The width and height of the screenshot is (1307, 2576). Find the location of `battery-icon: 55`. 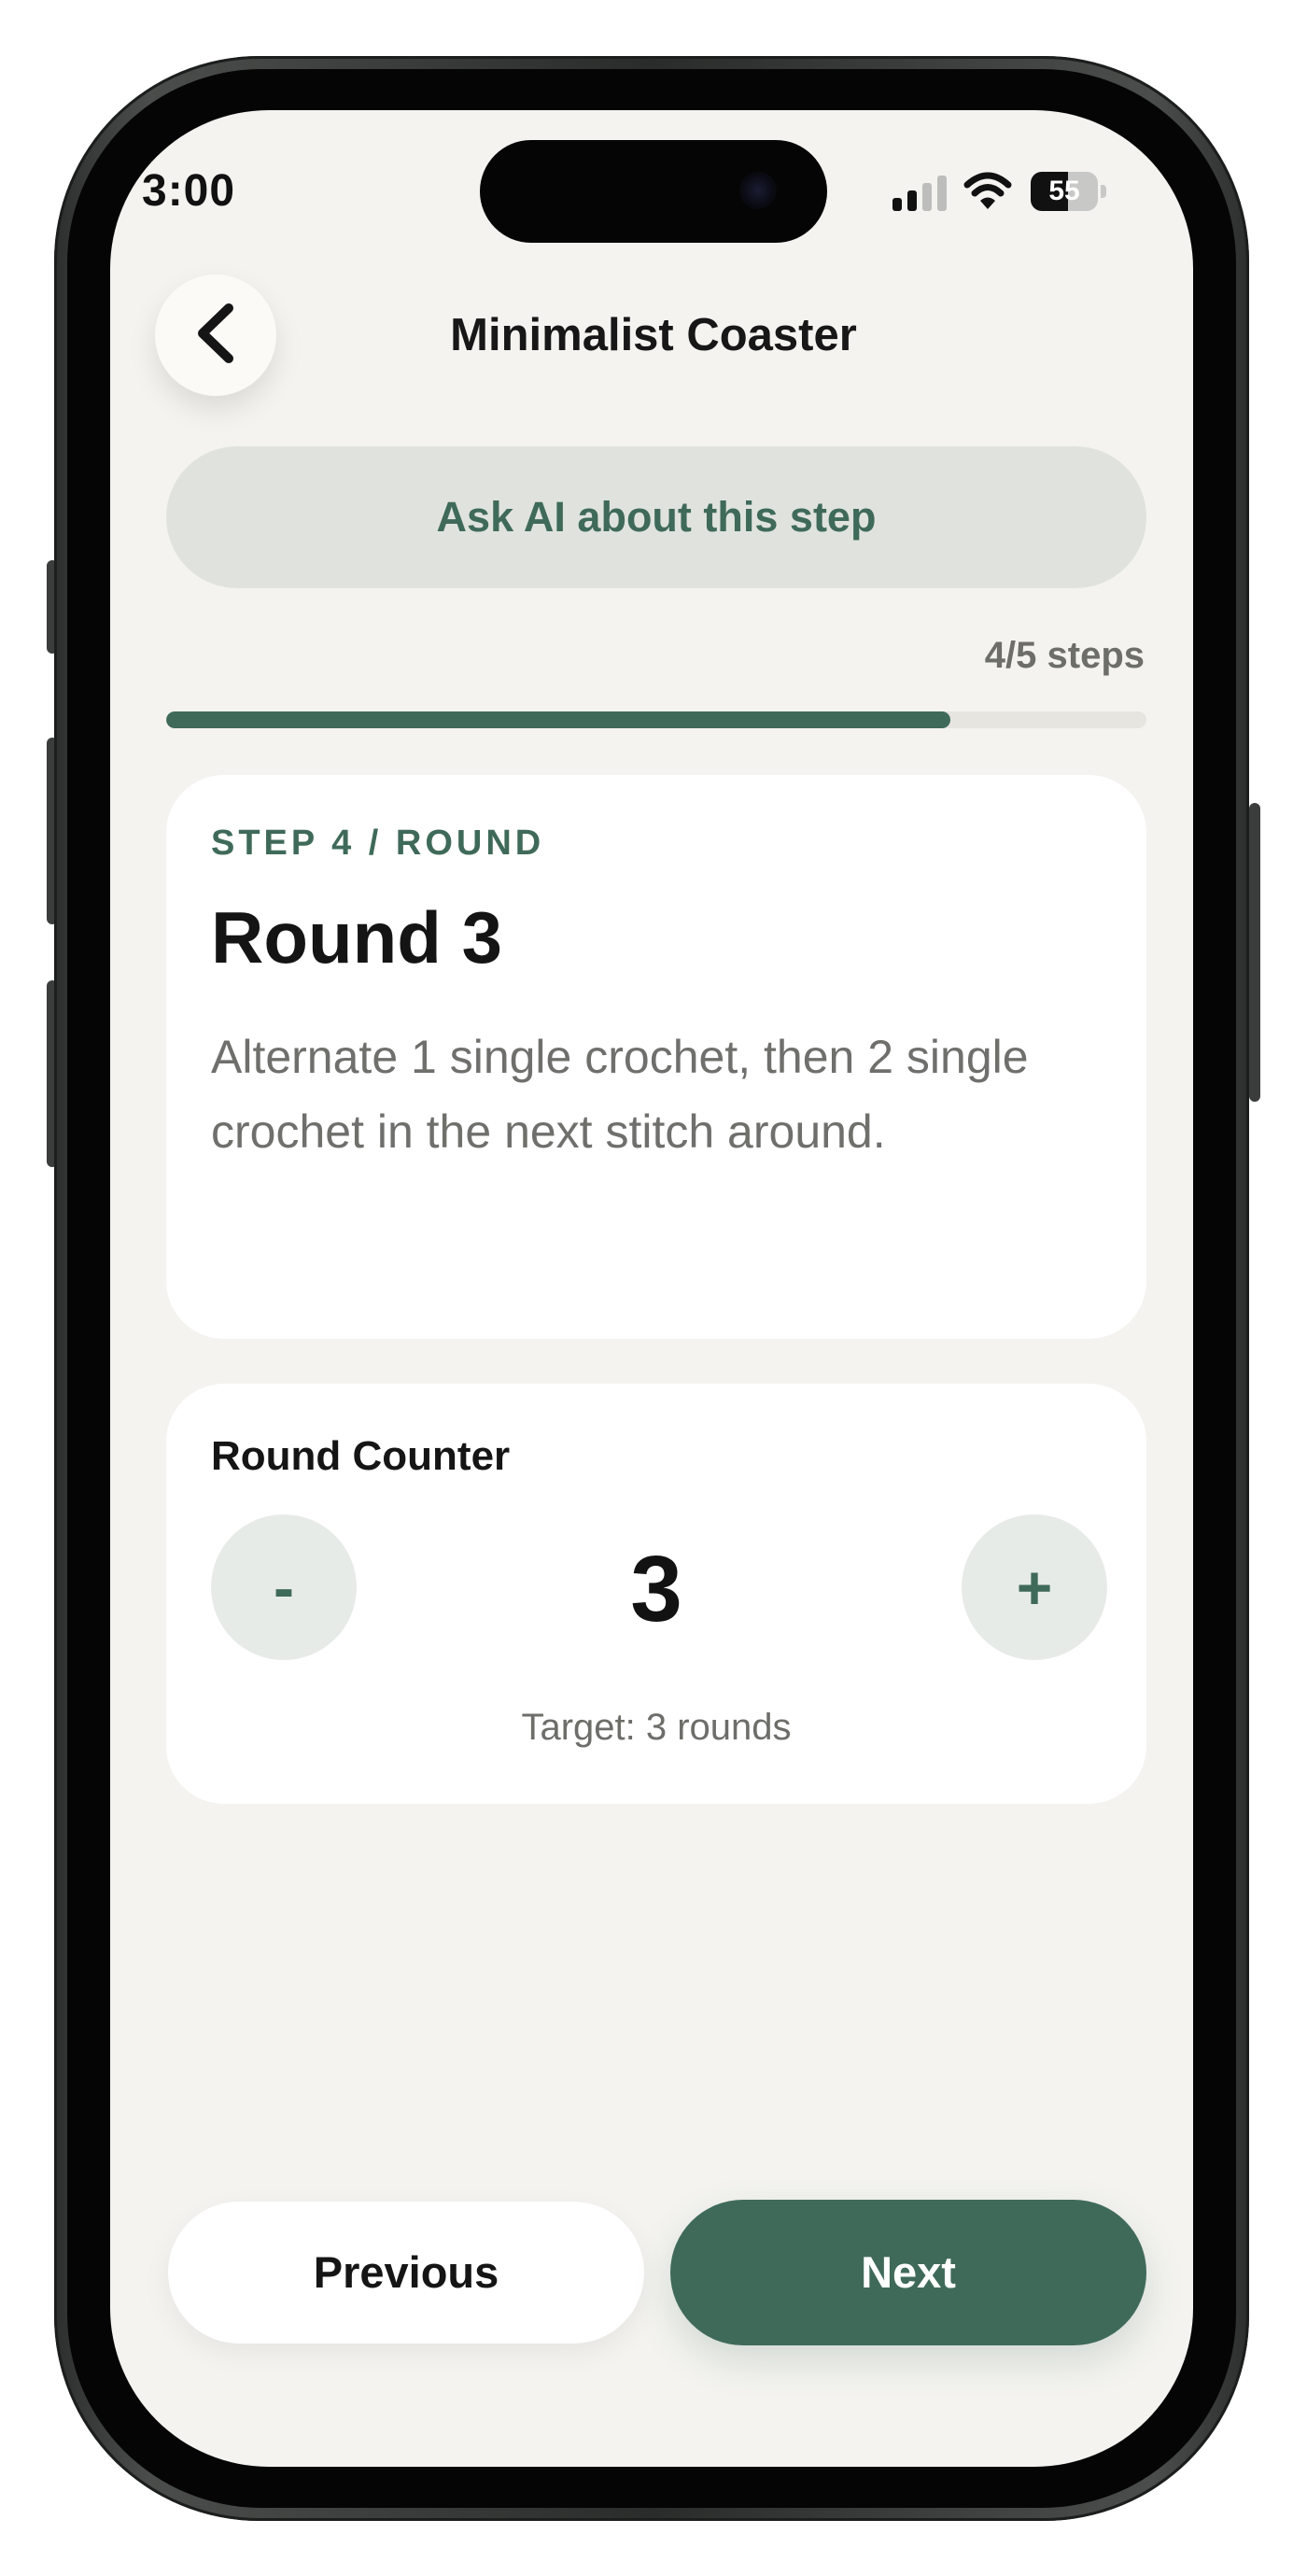

battery-icon: 55 is located at coordinates (1069, 192).